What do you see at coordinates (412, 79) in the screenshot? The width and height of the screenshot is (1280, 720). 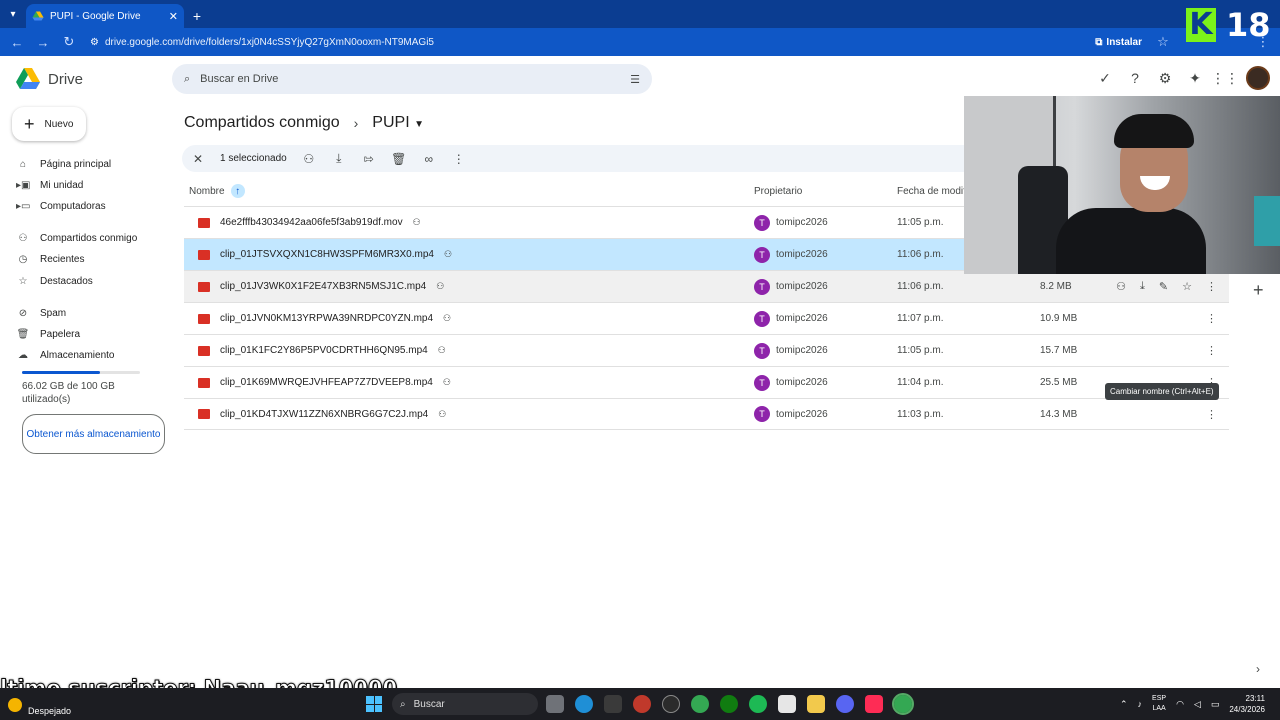 I see `search-box: ⌕ Buscar en Drive ☰` at bounding box center [412, 79].